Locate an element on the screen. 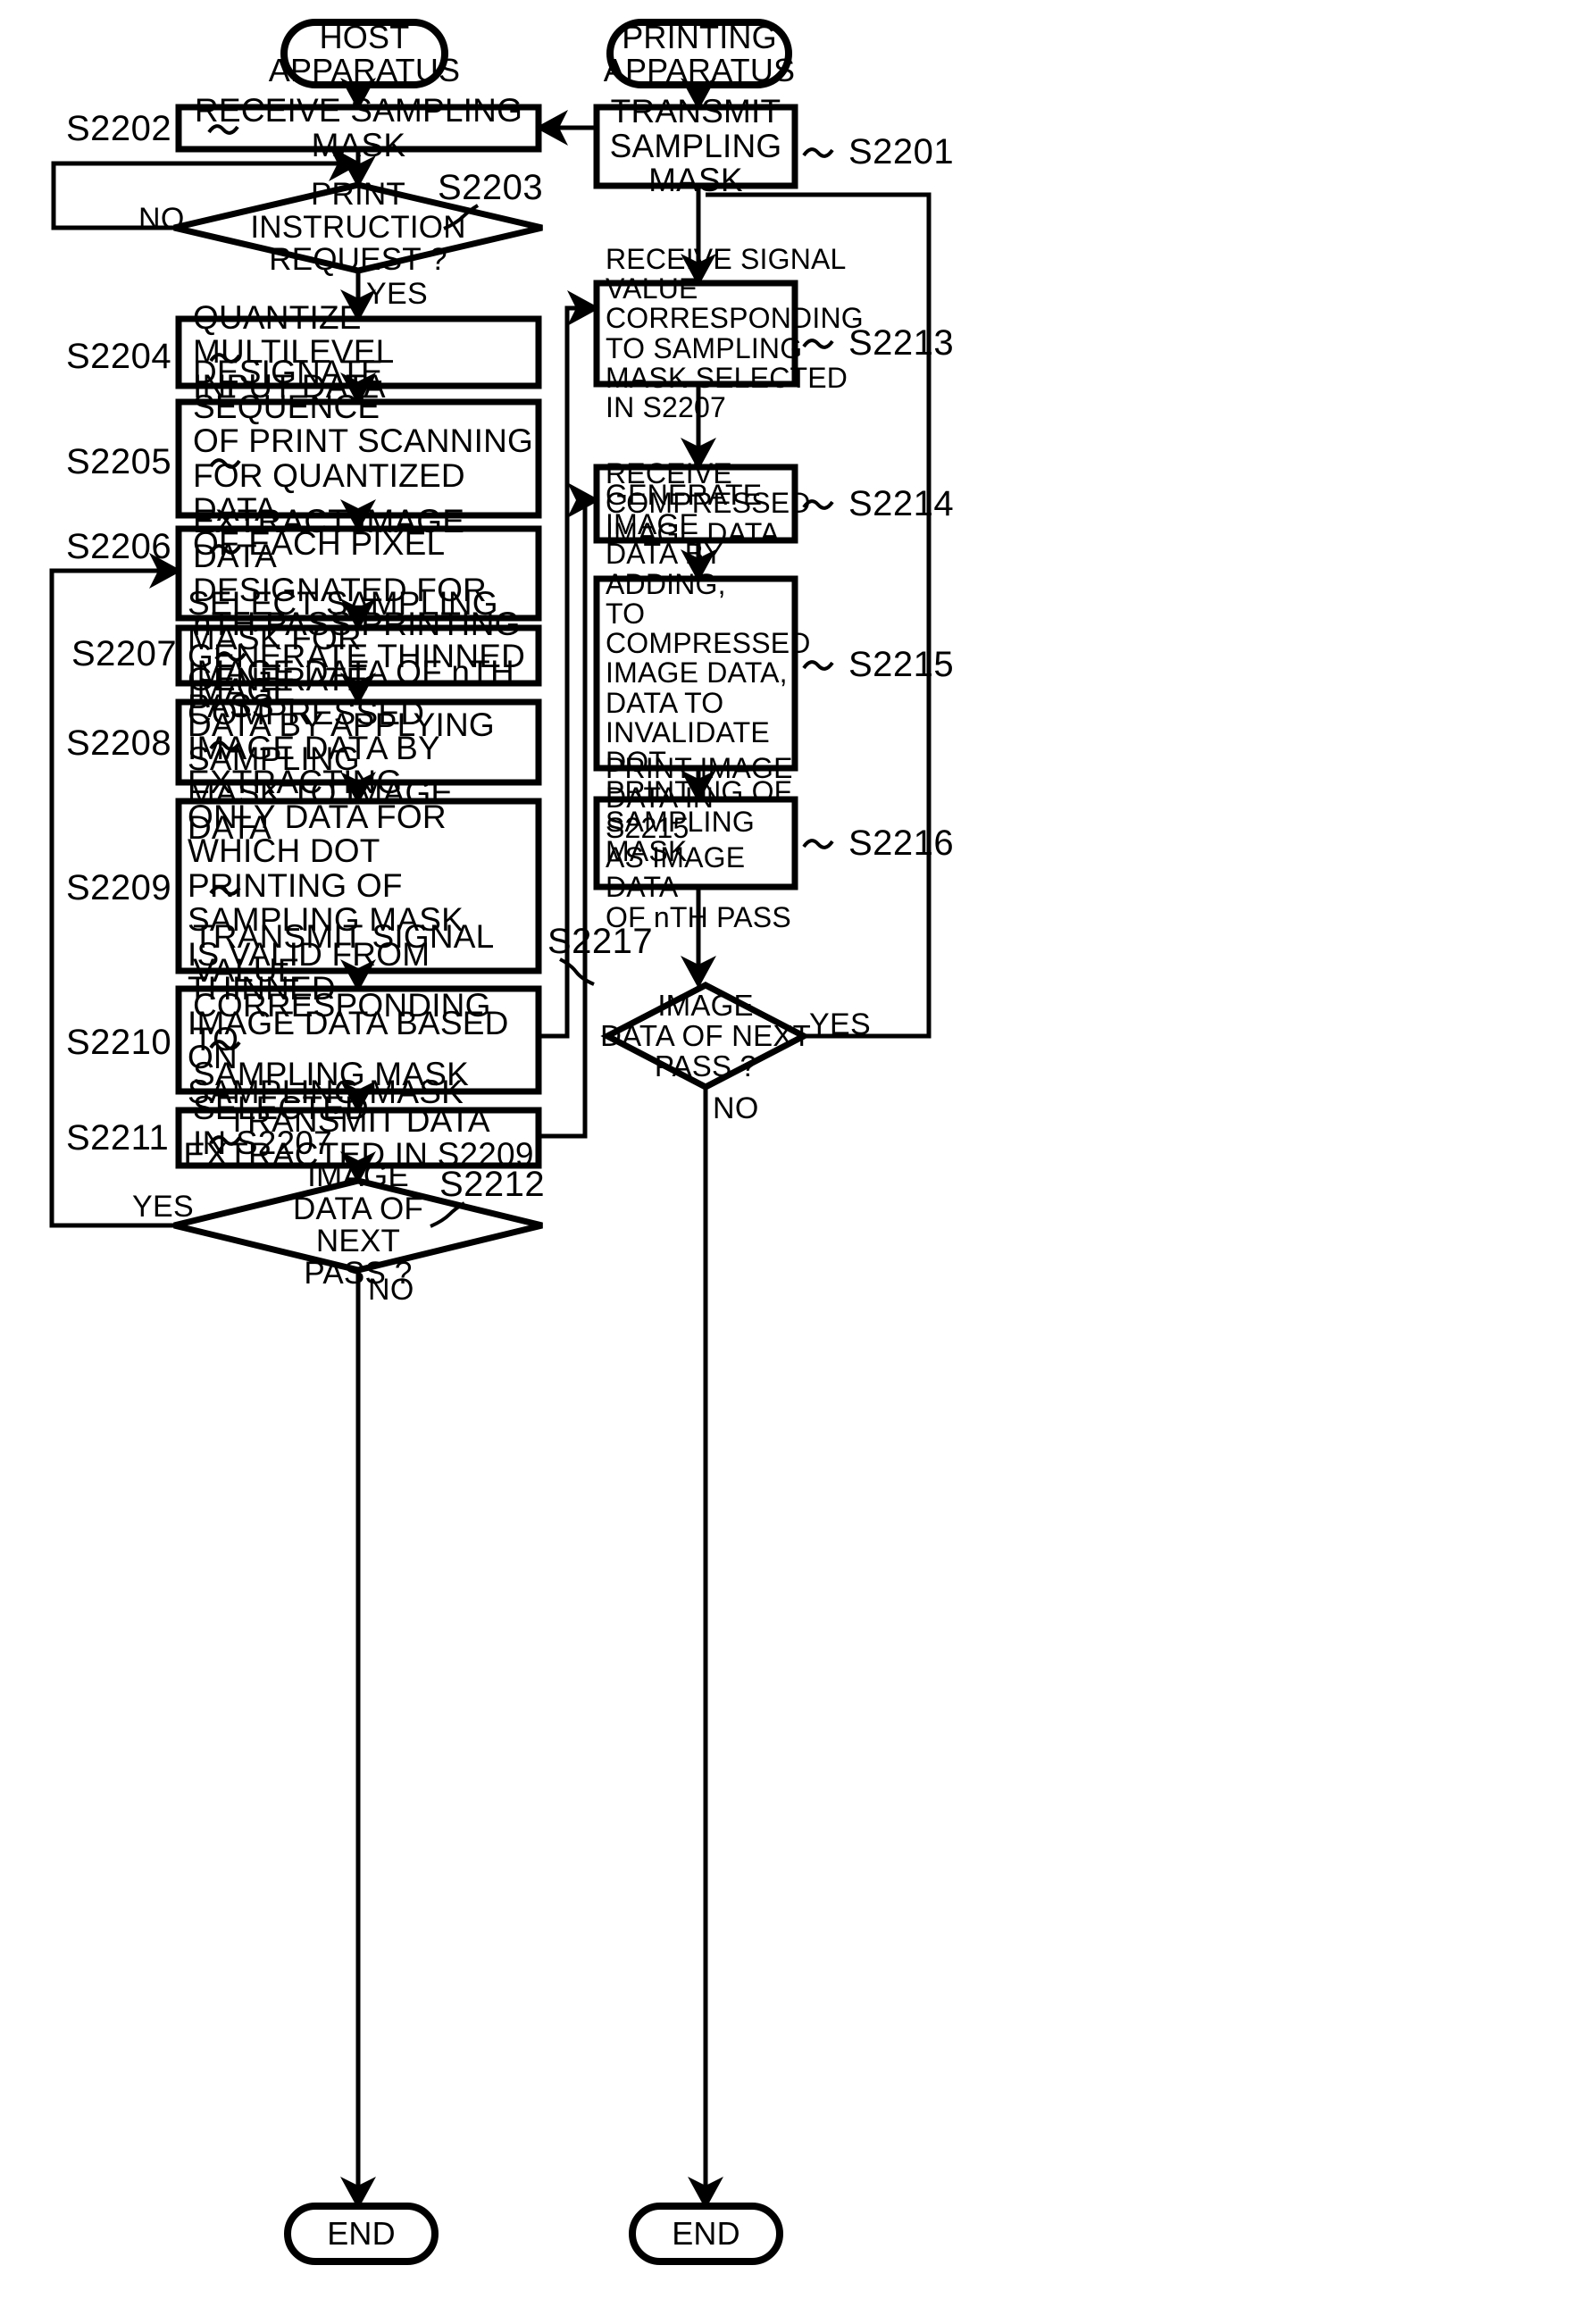 Image resolution: width=1596 pixels, height=2299 pixels. leader-s2216 is located at coordinates (818, 844).